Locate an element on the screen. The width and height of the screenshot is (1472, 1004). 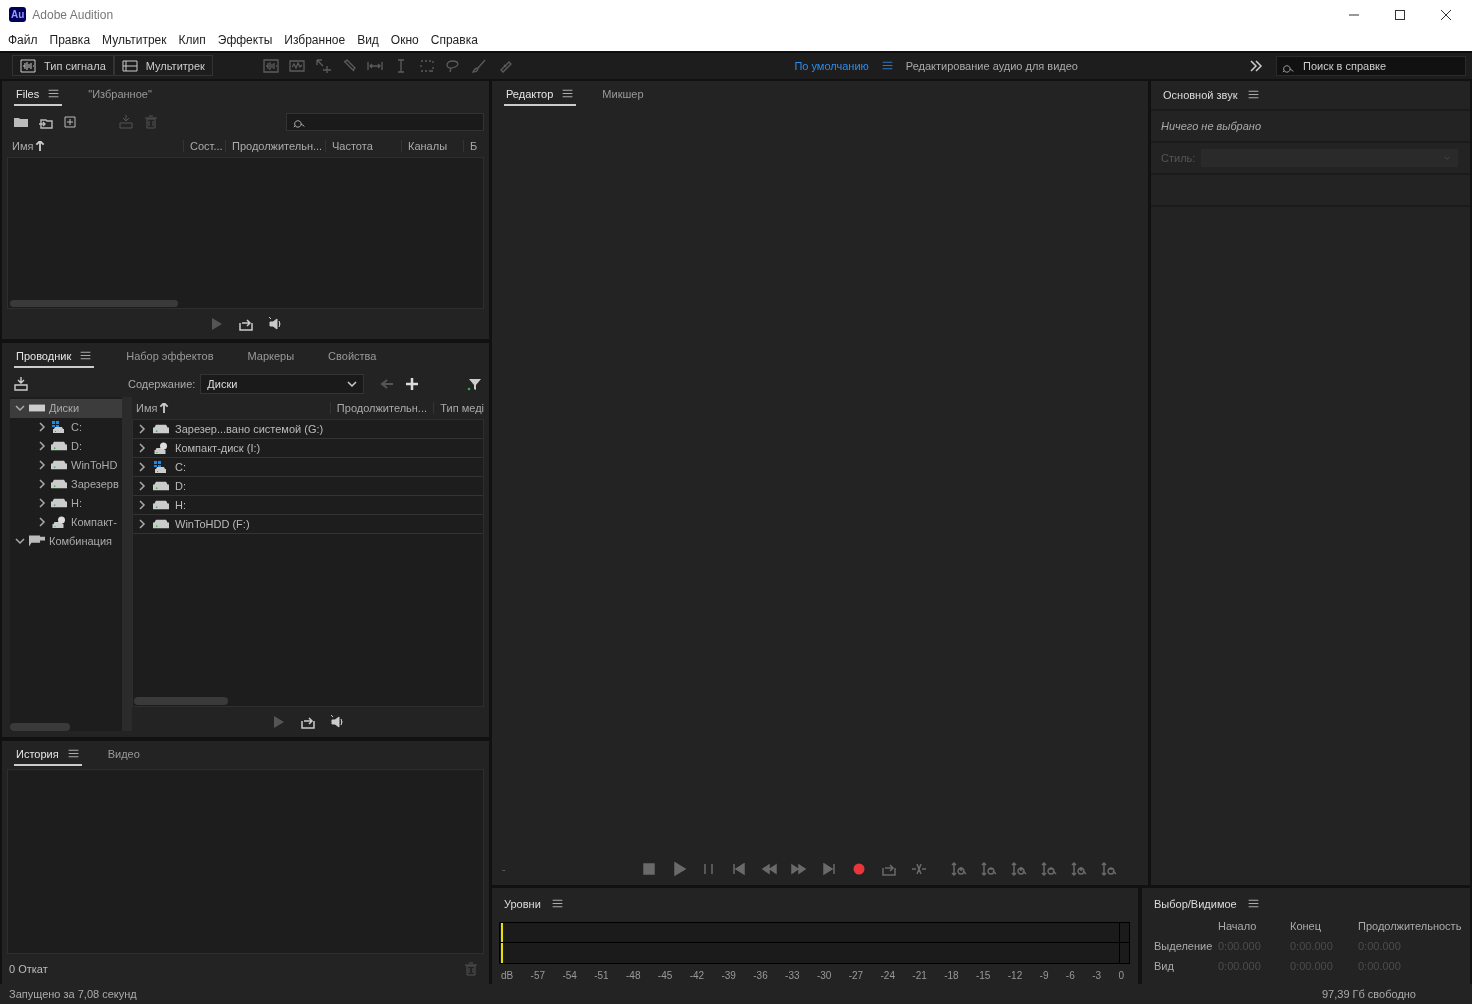
tree-item: Комбинация is located at coordinates (66, 541).